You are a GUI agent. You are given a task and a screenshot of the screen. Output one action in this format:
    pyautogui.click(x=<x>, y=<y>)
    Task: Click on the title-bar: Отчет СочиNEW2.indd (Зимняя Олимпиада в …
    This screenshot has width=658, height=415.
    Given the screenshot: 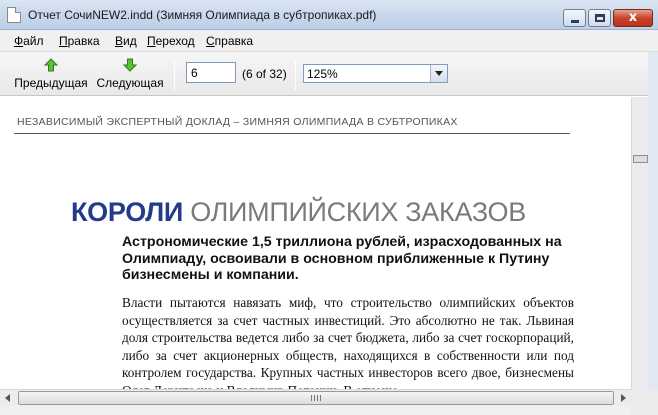 What is the action you would take?
    pyautogui.click(x=329, y=15)
    